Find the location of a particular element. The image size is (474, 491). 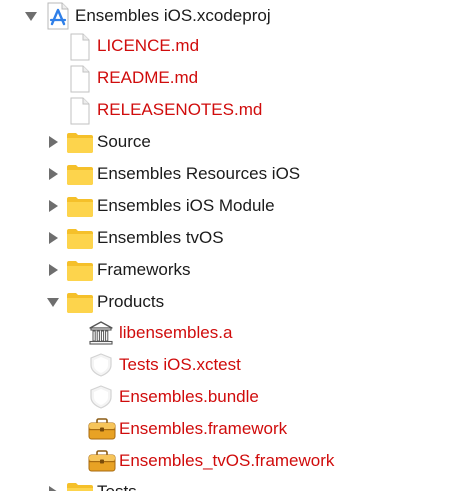

group-name: Source is located at coordinates (124, 141).